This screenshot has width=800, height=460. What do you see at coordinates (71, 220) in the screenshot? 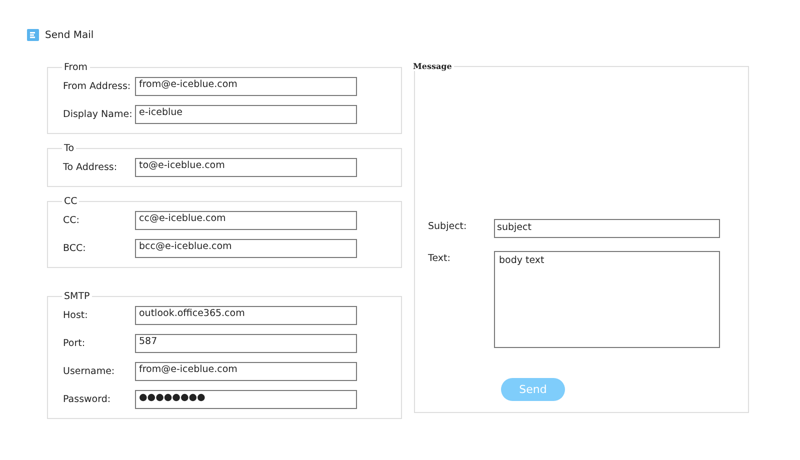
I see `field-label: CC:` at bounding box center [71, 220].